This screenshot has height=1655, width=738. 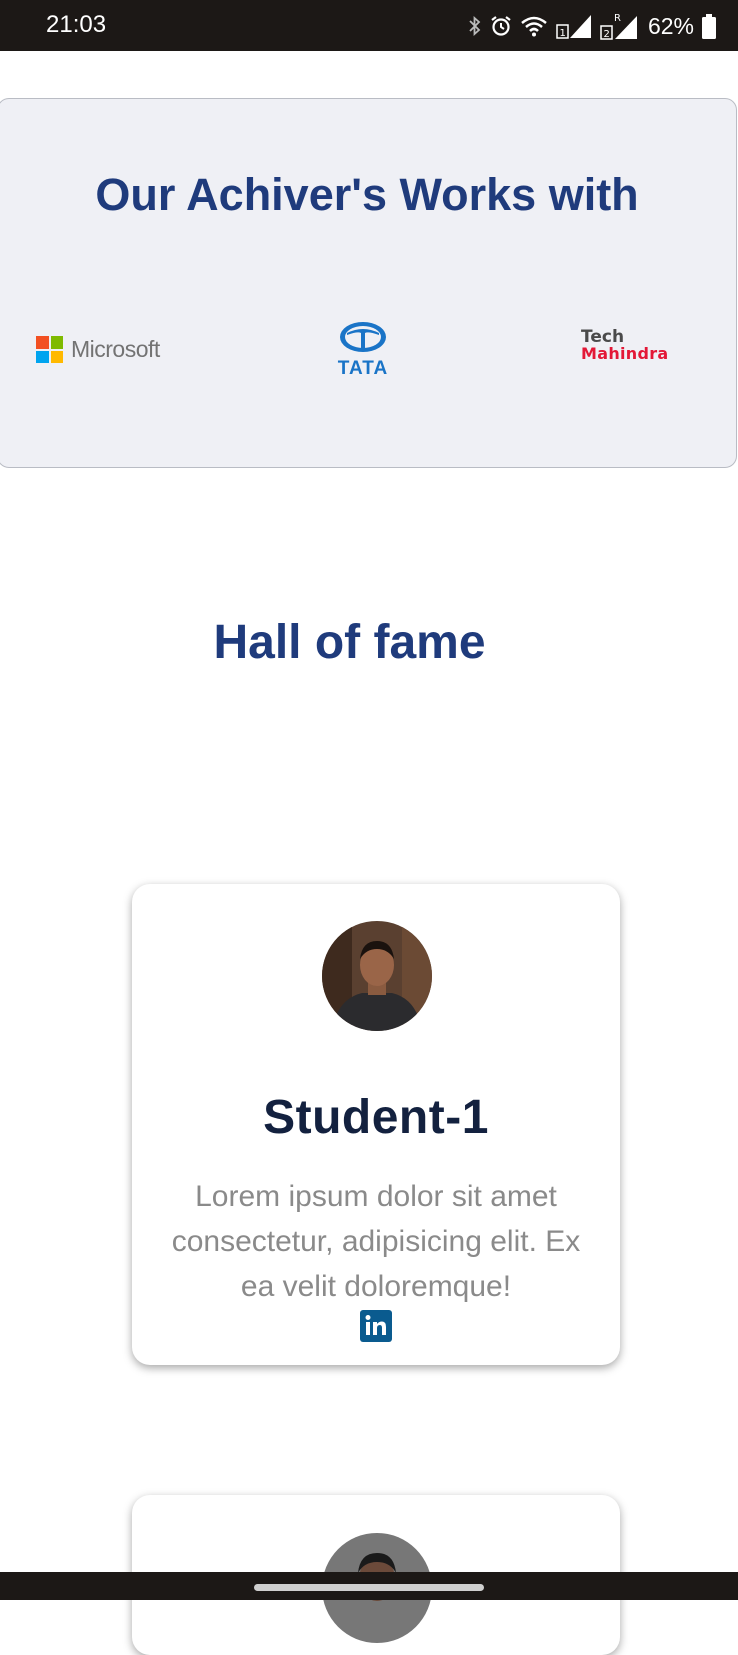 What do you see at coordinates (475, 26) in the screenshot?
I see `bluetooth-icon` at bounding box center [475, 26].